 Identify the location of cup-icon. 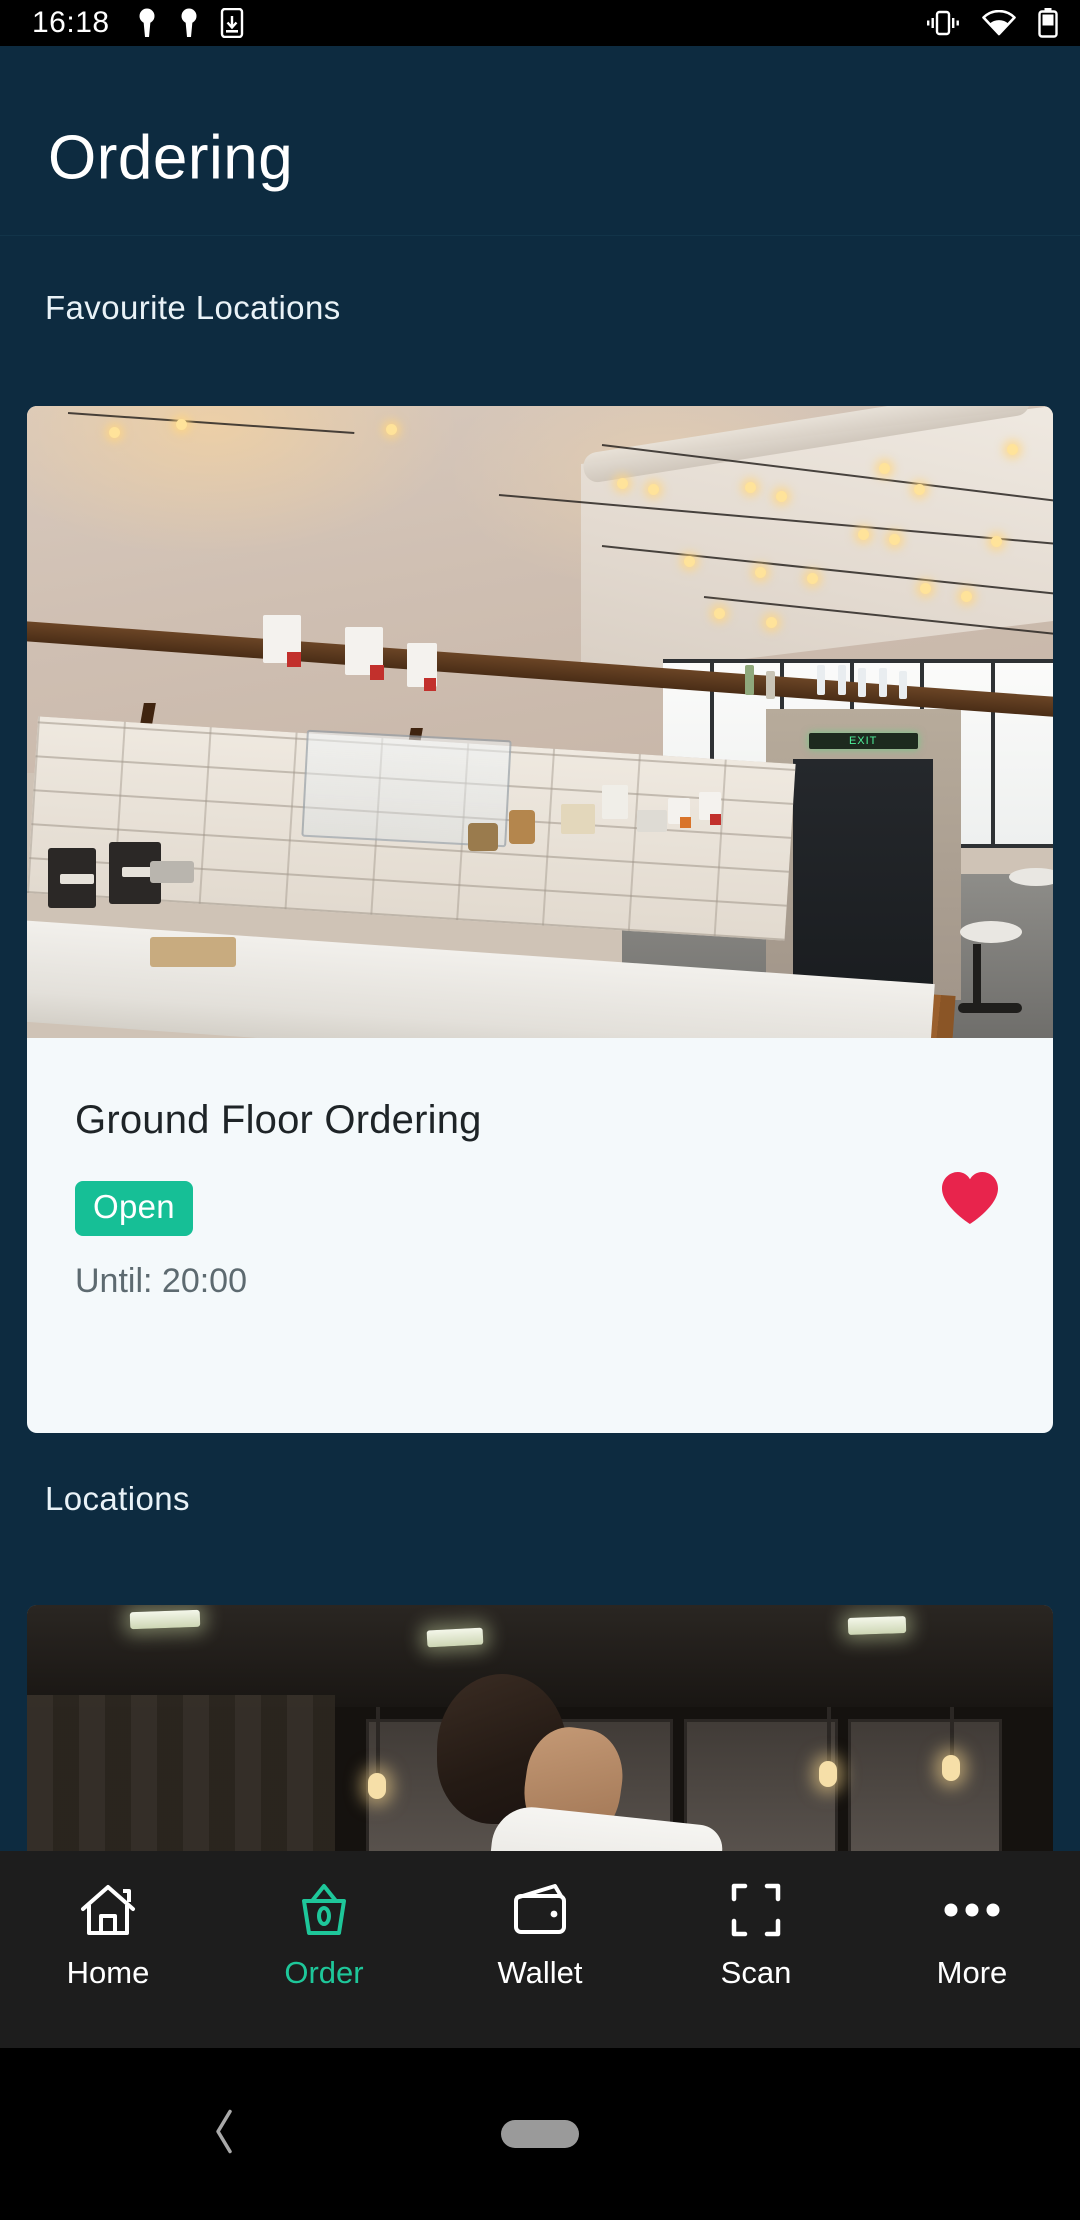
(324, 1910).